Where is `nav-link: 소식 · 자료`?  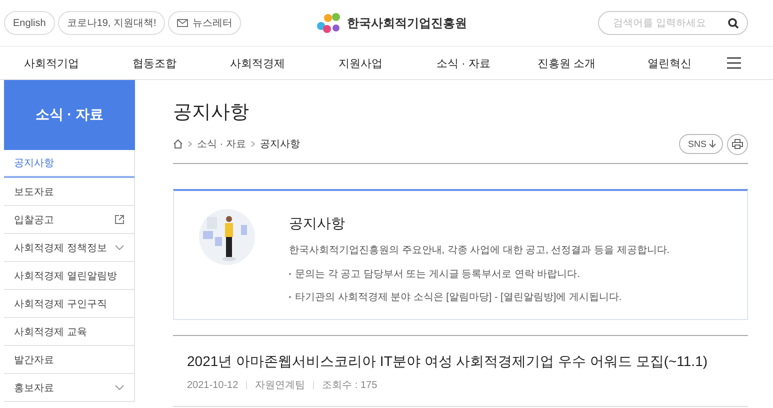
nav-link: 소식 · 자료 is located at coordinates (463, 63).